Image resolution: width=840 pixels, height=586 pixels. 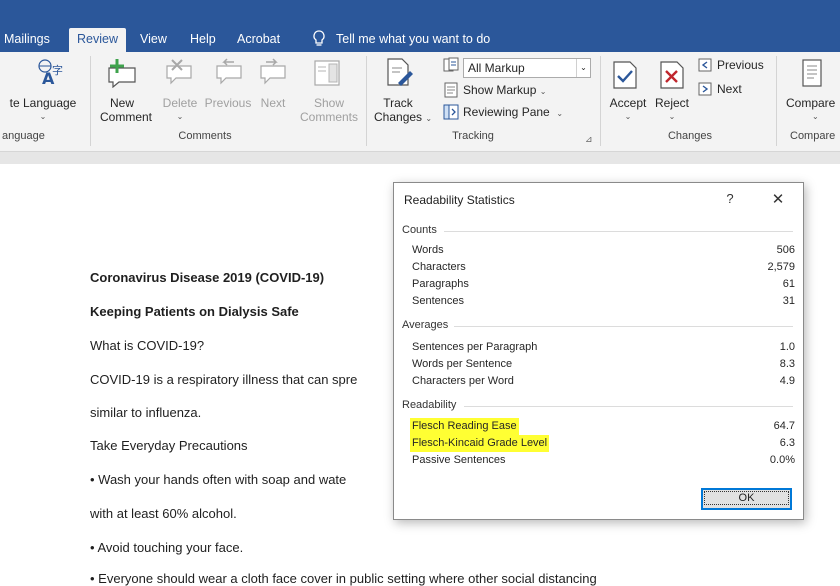 I want to click on doc-line: with at least 60% alcohol., so click(x=163, y=513).